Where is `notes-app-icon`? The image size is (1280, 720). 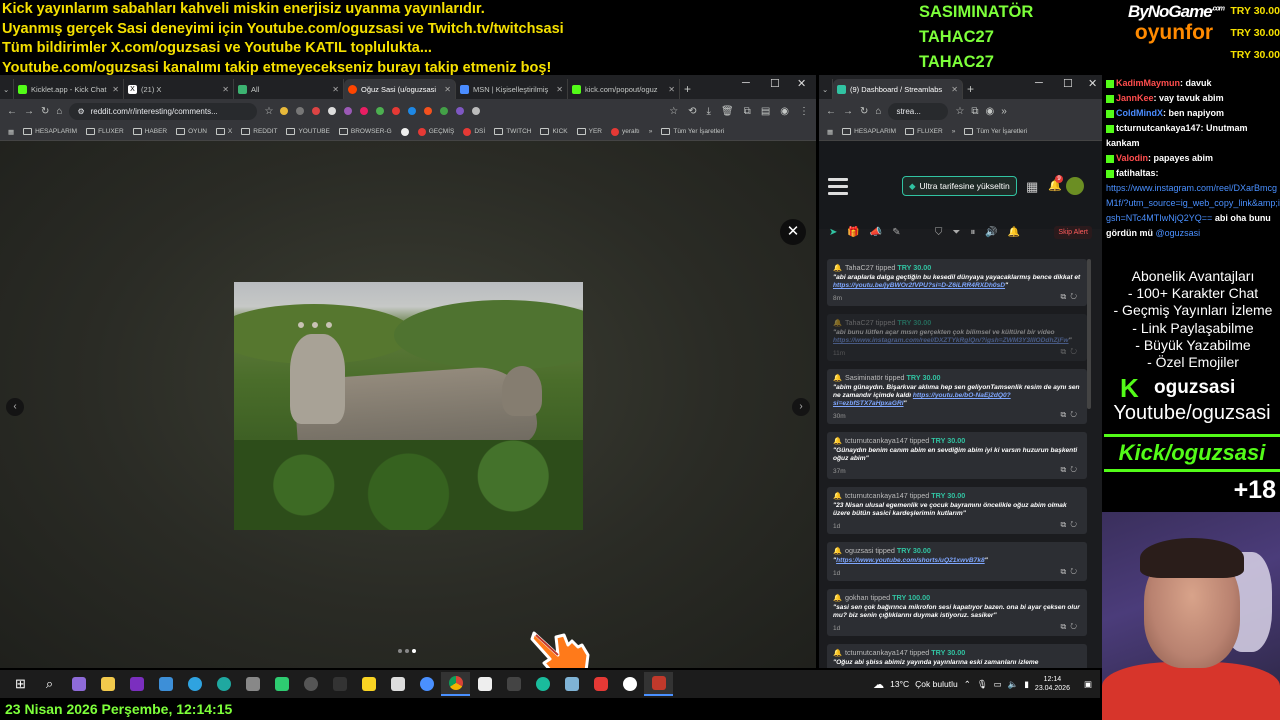
notes-app-icon is located at coordinates (571, 684).